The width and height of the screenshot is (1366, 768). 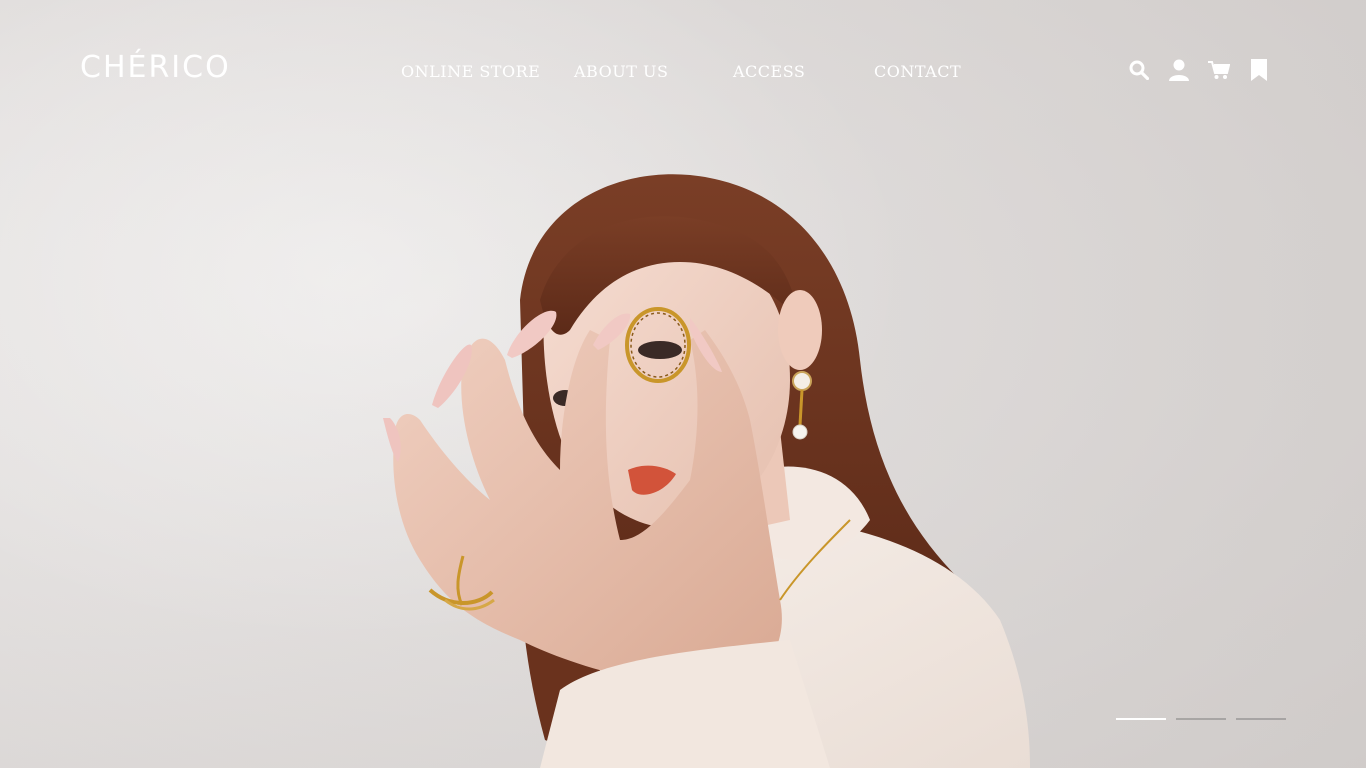 What do you see at coordinates (1139, 70) in the screenshot?
I see `search-icon` at bounding box center [1139, 70].